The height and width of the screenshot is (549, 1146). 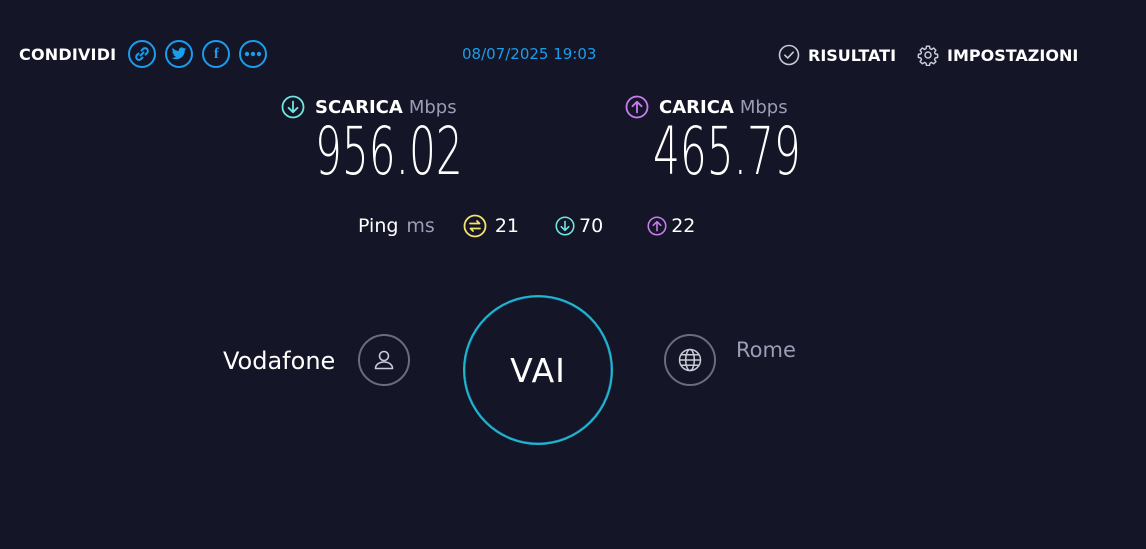 I want to click on ping-download-value: 70, so click(x=591, y=226).